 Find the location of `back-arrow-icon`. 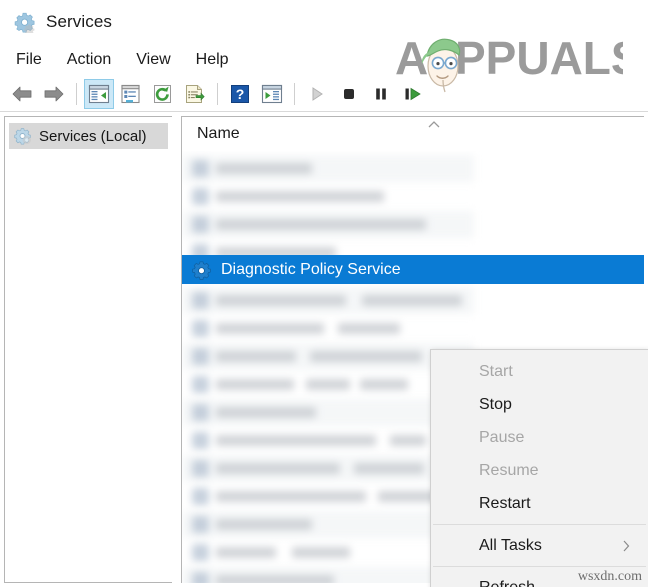

back-arrow-icon is located at coordinates (22, 93).